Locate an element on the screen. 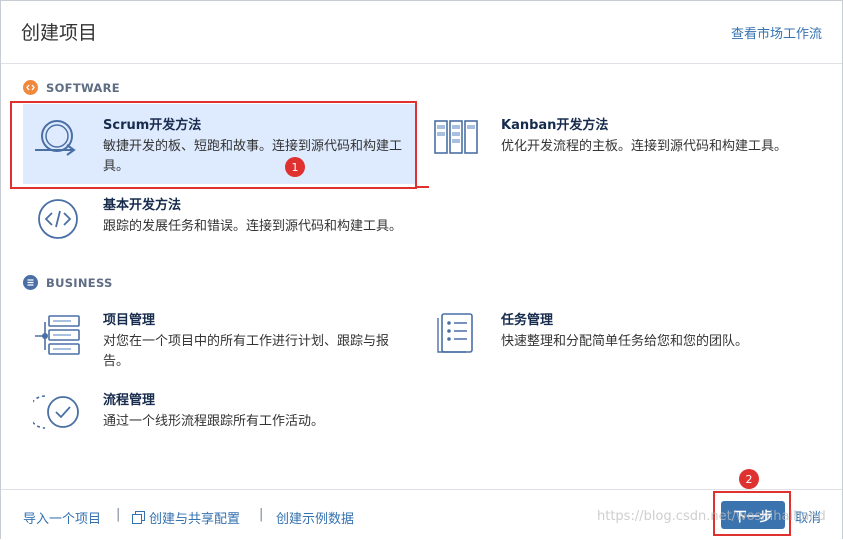  template-card-basic: 基本开发方法 跟踪的发展任务和错误。连接到源代码和构建工具。 is located at coordinates (219, 224).